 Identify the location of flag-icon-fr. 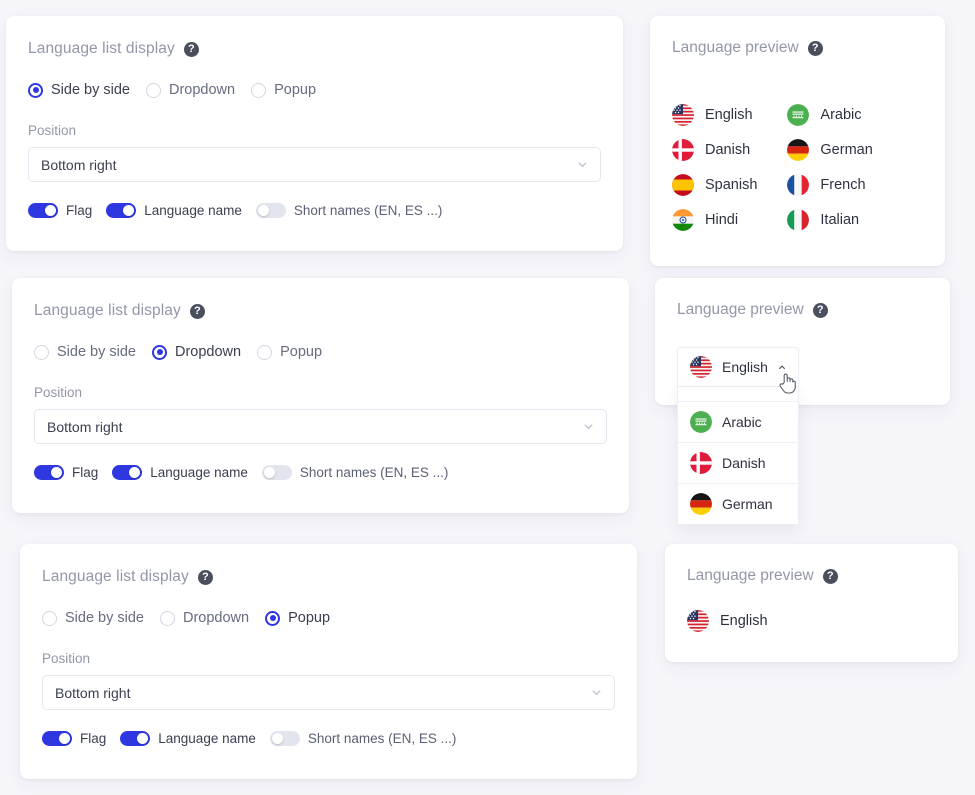
(798, 185).